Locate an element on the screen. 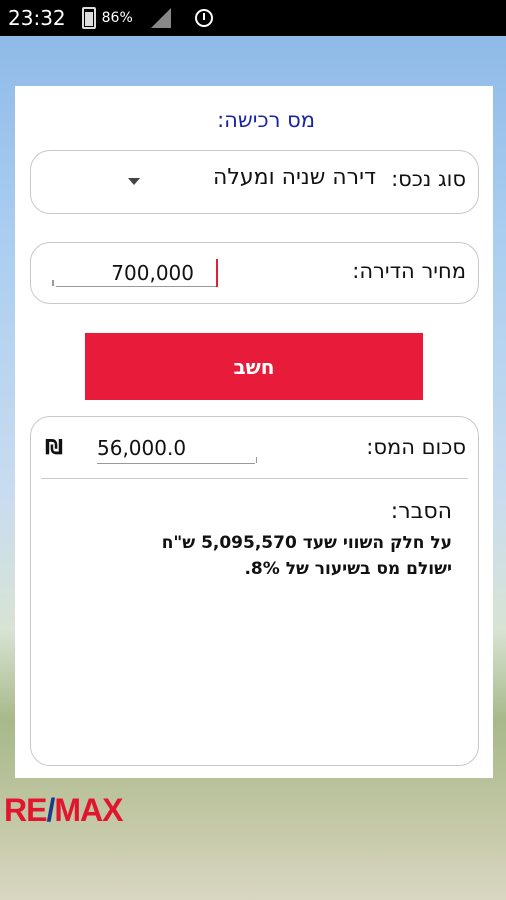 This screenshot has height=900, width=506. signal-icon is located at coordinates (160, 18).